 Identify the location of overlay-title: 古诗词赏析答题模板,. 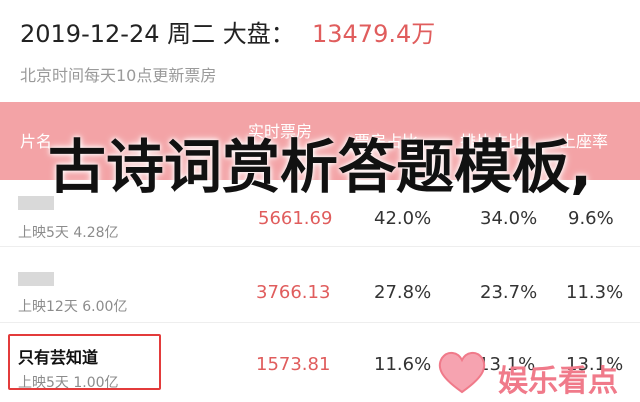
(320, 167).